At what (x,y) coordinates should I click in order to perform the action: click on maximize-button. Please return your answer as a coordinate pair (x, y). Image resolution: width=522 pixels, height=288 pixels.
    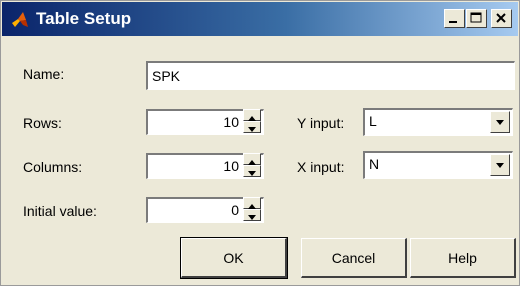
    Looking at the image, I should click on (476, 18).